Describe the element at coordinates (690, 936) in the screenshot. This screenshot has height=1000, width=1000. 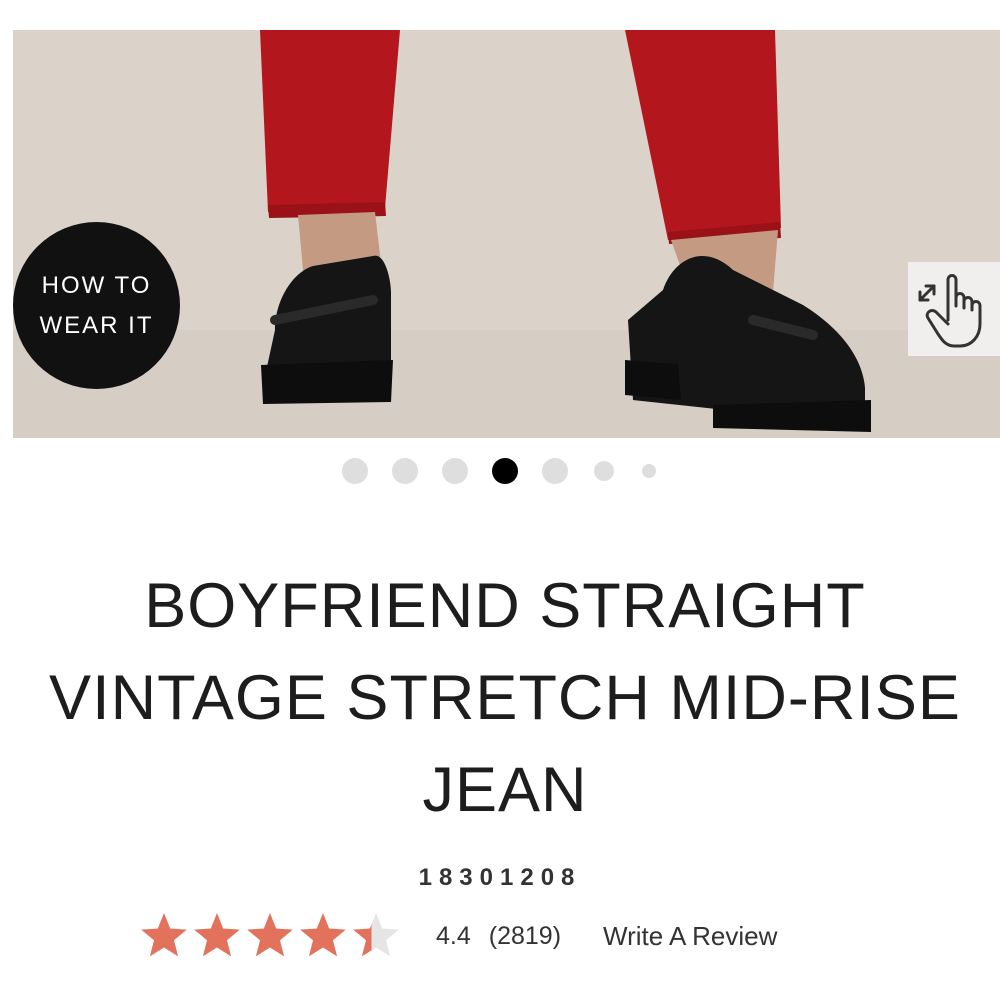
I see `write-review-link: Write A Review` at that location.